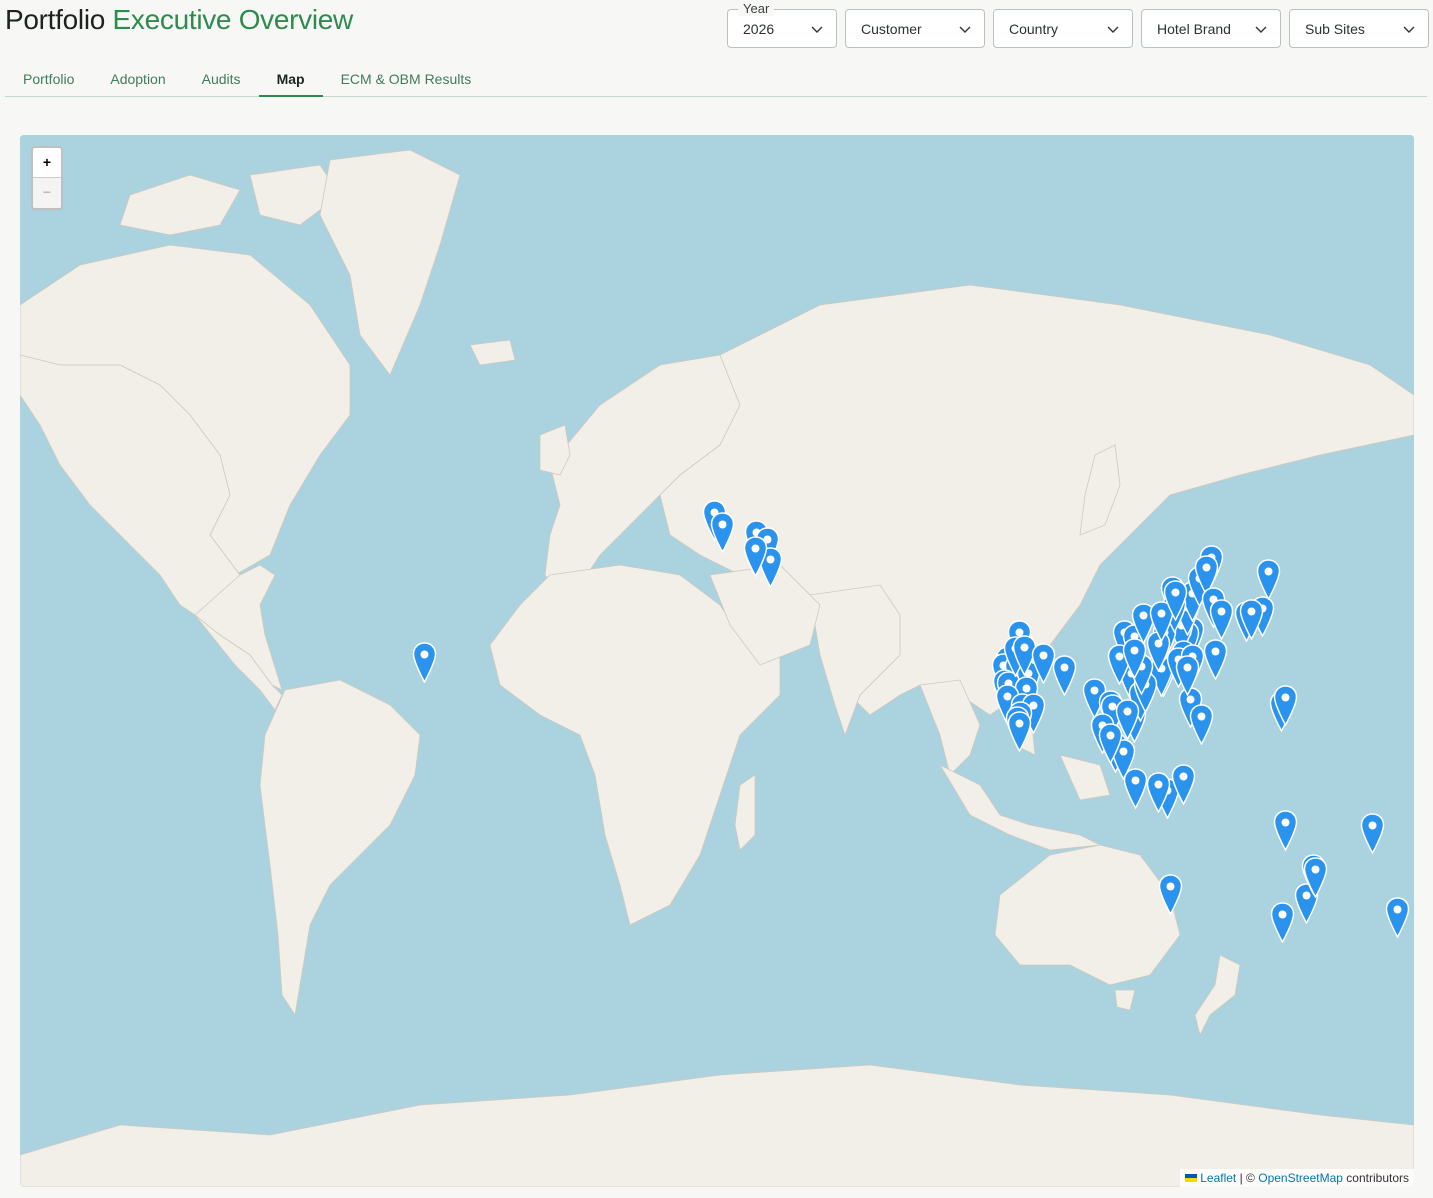 Image resolution: width=1433 pixels, height=1198 pixels. Describe the element at coordinates (756, 8) in the screenshot. I see `year-select-legend: Year` at that location.